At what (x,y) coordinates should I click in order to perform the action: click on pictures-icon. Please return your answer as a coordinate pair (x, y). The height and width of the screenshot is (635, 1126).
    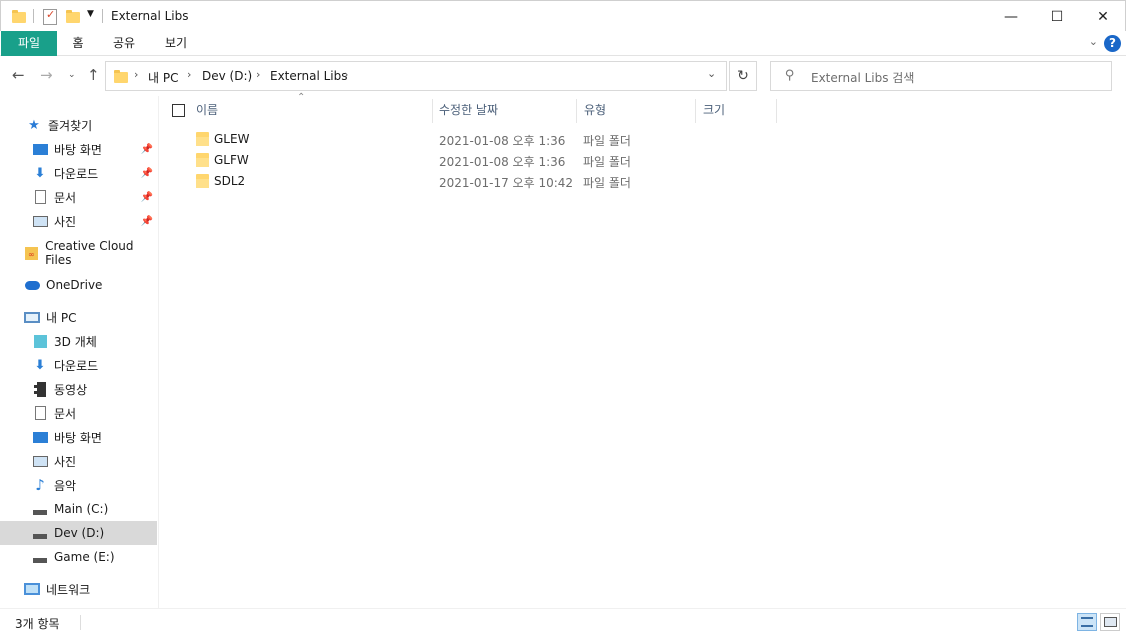
    Looking at the image, I should click on (40, 461).